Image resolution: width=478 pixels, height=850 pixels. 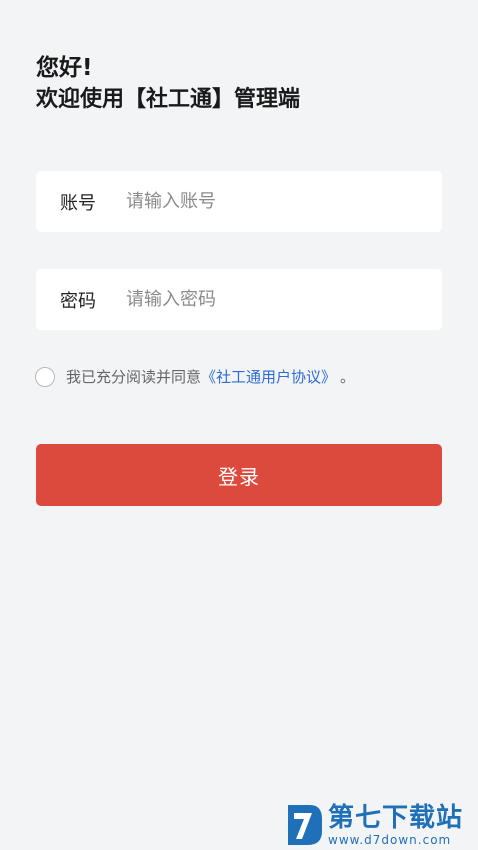 What do you see at coordinates (284, 201) in the screenshot?
I see `account-input` at bounding box center [284, 201].